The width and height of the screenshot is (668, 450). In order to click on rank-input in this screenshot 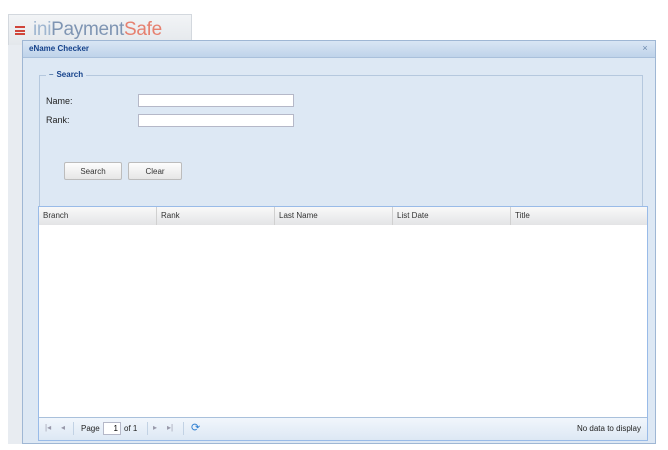, I will do `click(216, 120)`.